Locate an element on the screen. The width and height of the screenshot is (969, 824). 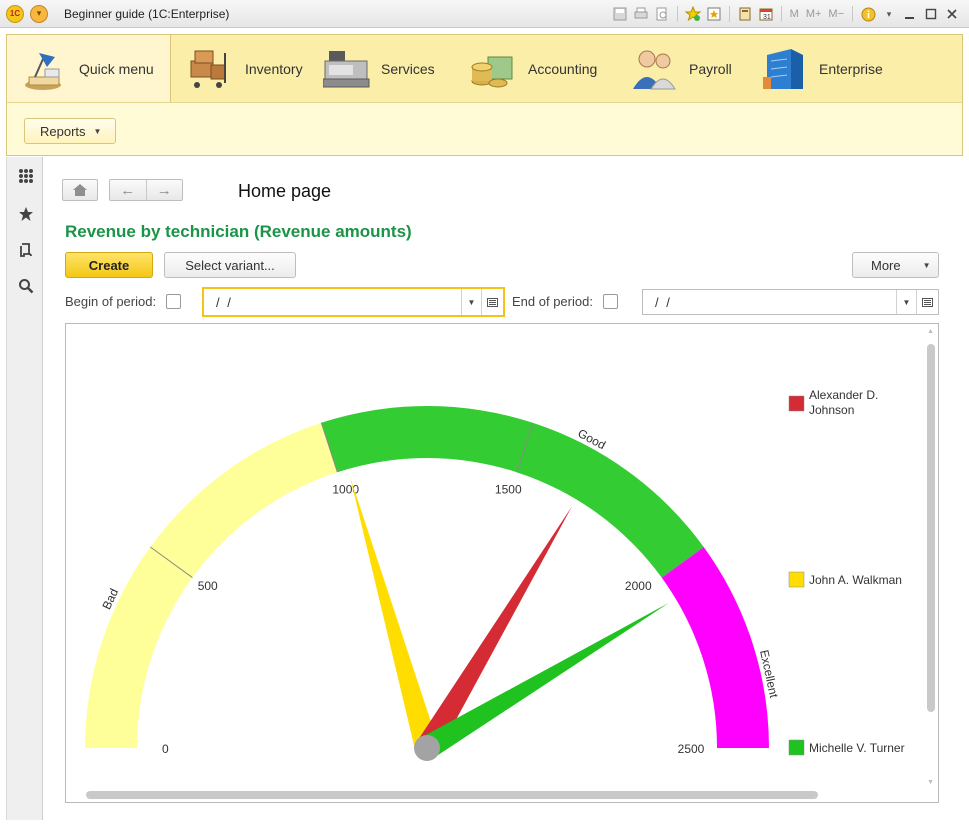
info-icon is located at coordinates (868, 14).